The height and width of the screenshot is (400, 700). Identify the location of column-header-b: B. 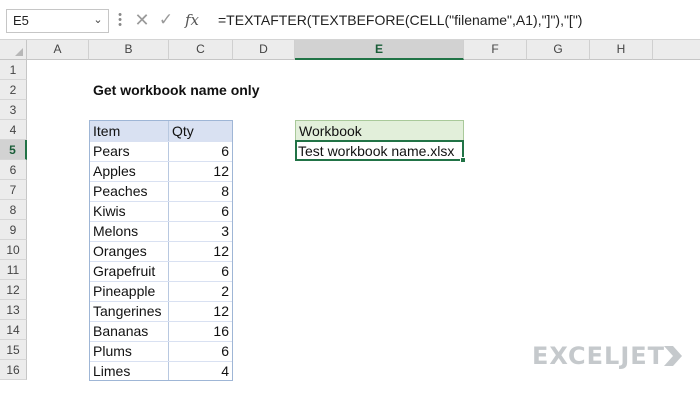
(129, 50).